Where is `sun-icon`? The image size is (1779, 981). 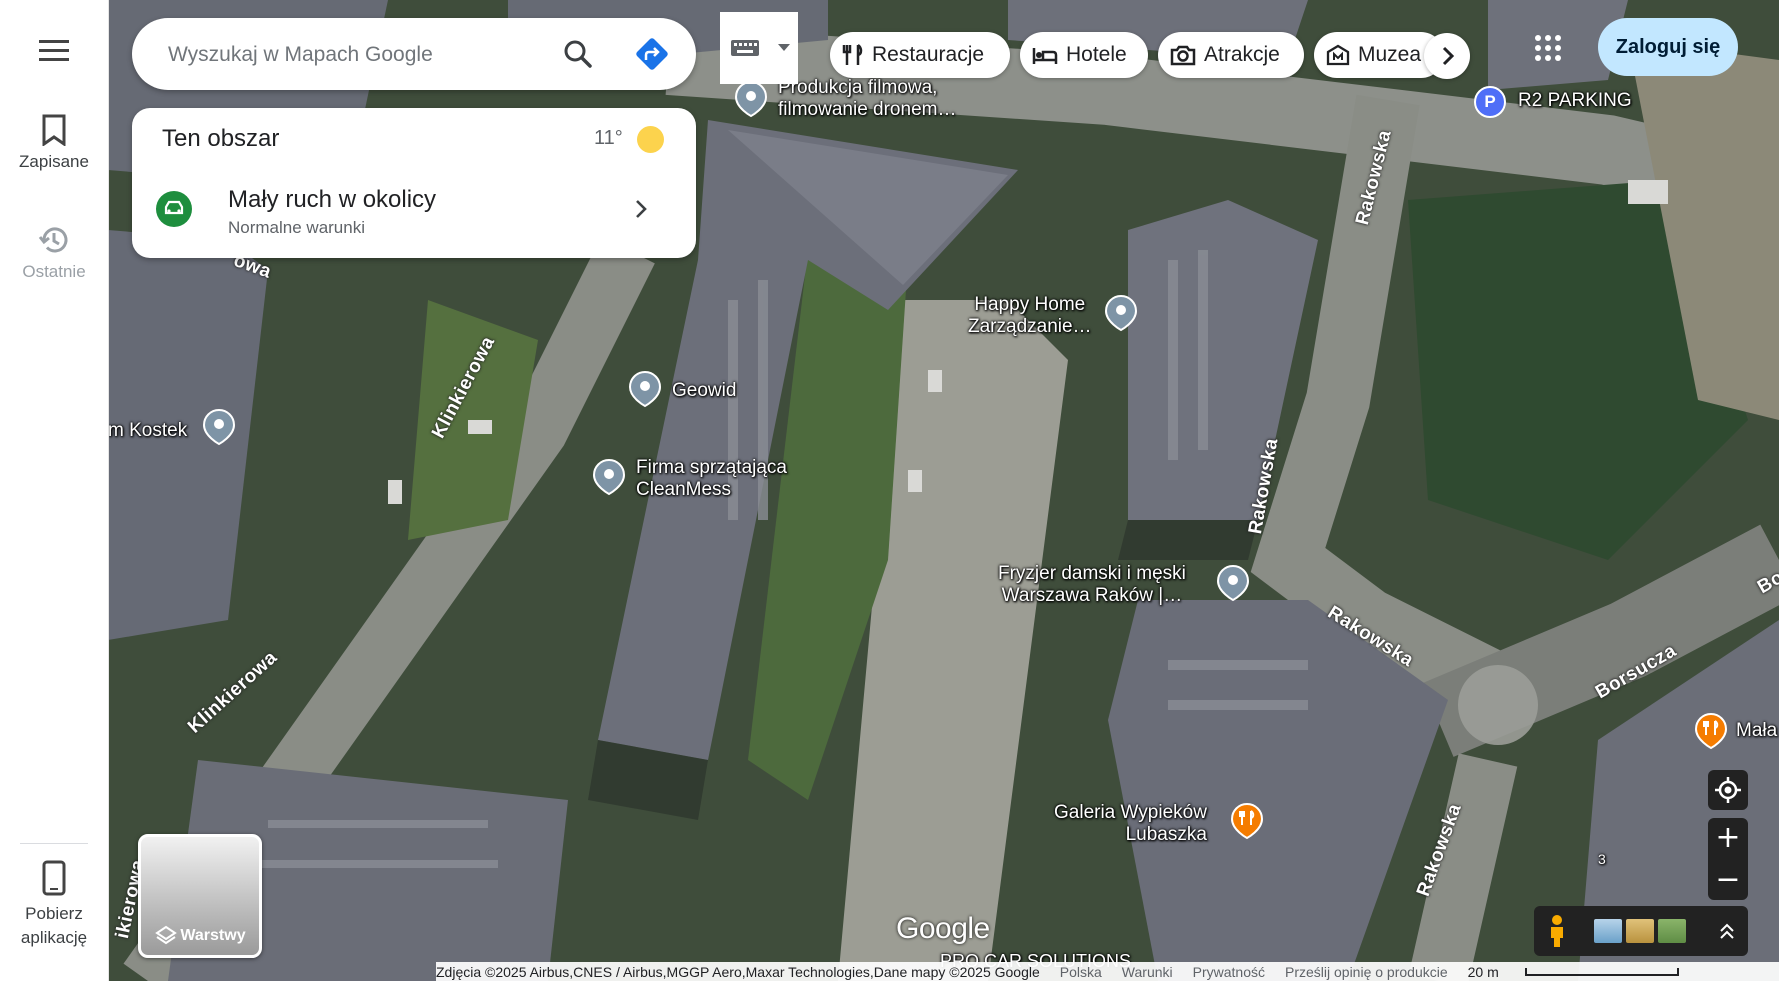
sun-icon is located at coordinates (650, 139).